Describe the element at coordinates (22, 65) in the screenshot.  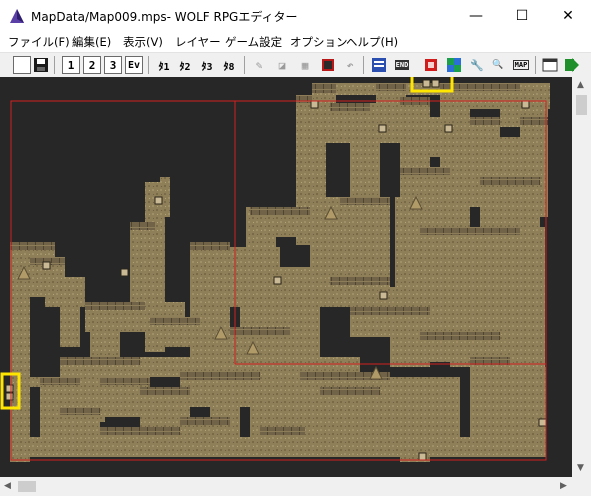
I see `new-file-icon` at that location.